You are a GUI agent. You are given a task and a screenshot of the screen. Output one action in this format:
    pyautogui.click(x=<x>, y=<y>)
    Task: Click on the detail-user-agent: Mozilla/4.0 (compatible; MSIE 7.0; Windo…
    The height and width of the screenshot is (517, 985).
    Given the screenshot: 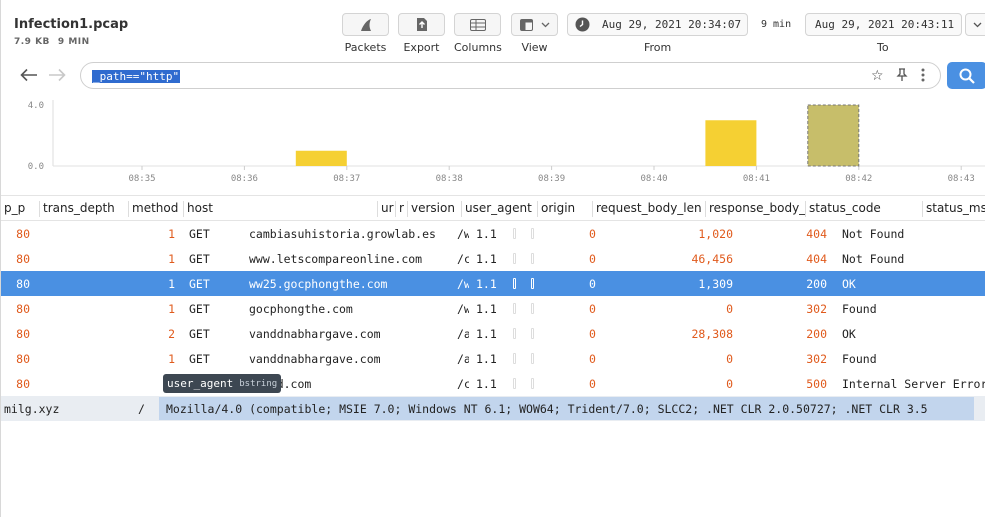 What is the action you would take?
    pyautogui.click(x=566, y=408)
    